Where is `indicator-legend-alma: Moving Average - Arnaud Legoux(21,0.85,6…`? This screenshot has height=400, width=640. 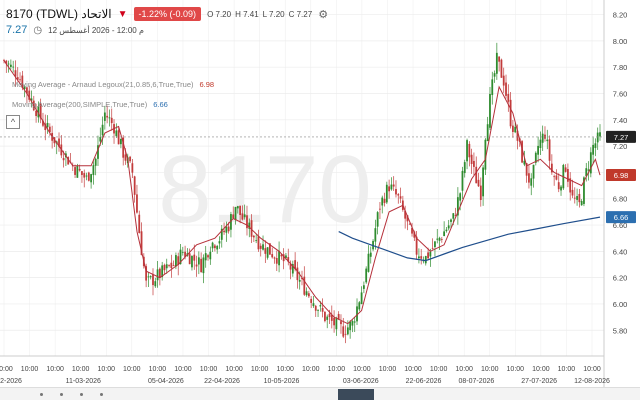 indicator-legend-alma: Moving Average - Arnaud Legoux(21,0.85,6… is located at coordinates (113, 84).